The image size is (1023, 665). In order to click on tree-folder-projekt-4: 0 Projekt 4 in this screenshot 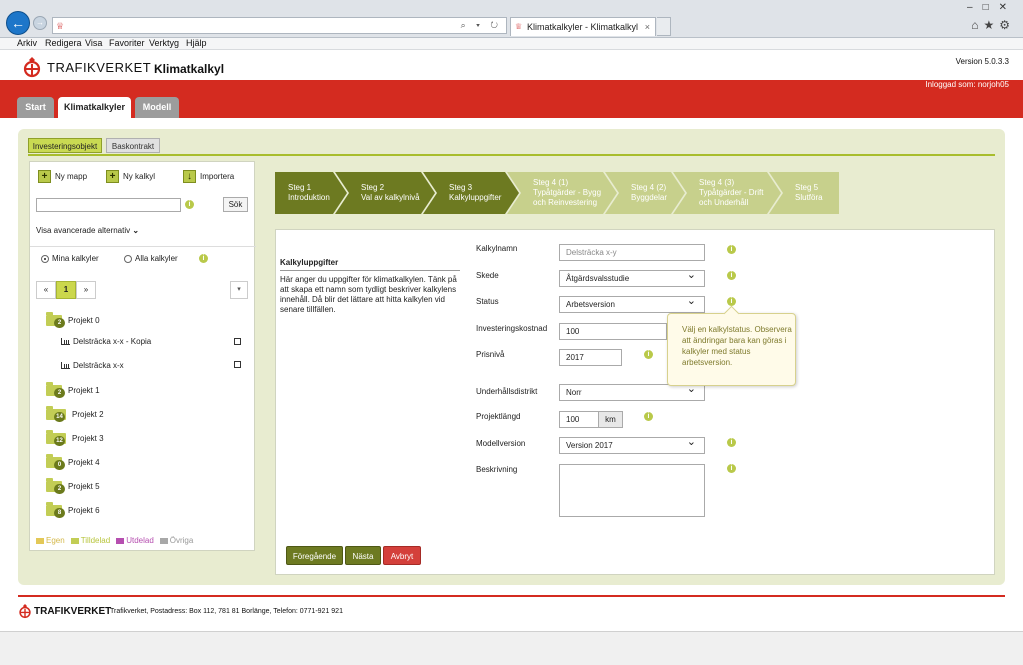, I will do `click(73, 462)`.